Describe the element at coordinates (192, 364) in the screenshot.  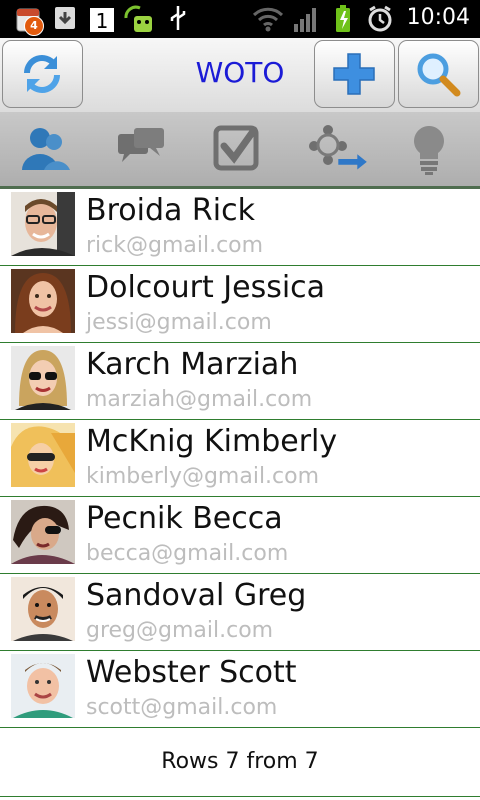
I see `contact-name: Karch Marziah` at that location.